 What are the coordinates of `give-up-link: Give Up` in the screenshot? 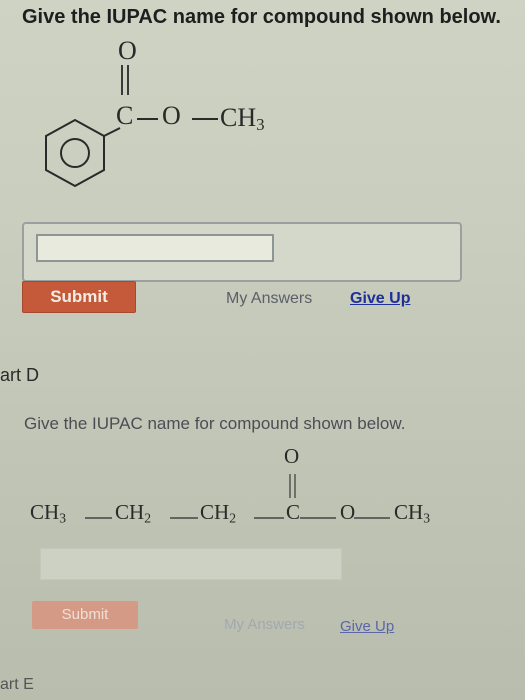 It's located at (380, 299).